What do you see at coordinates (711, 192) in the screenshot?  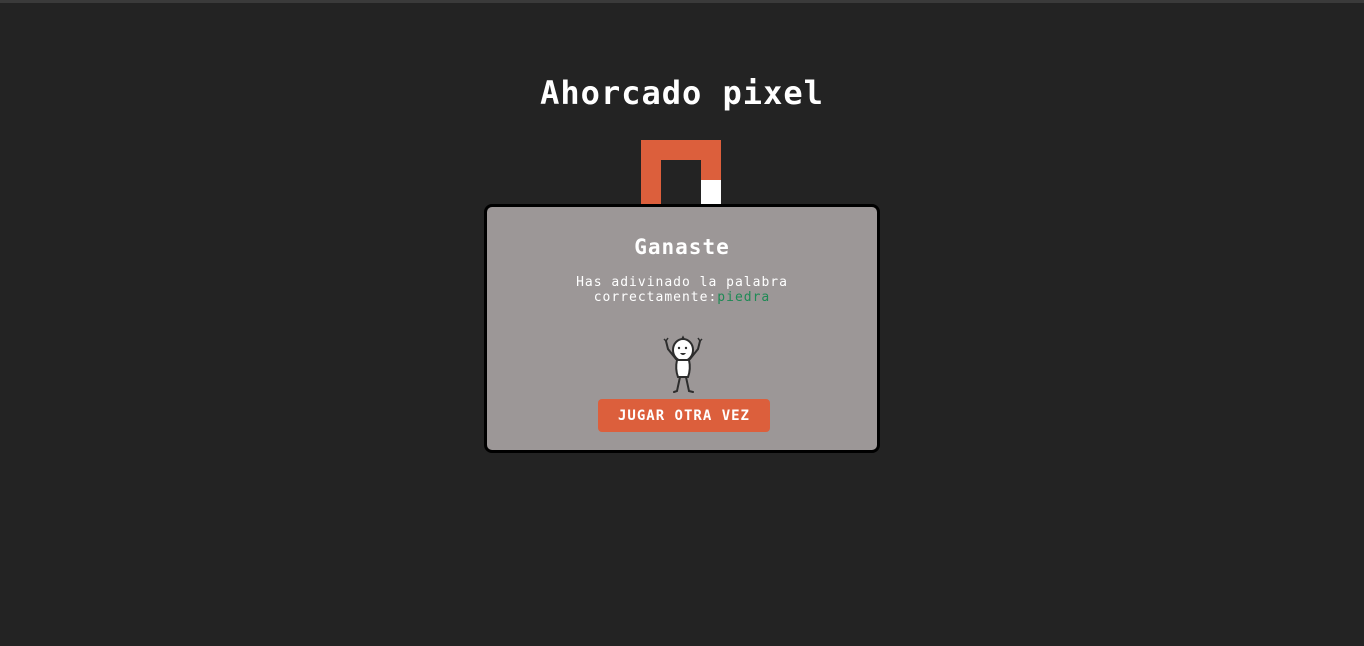 I see `hangman-head` at bounding box center [711, 192].